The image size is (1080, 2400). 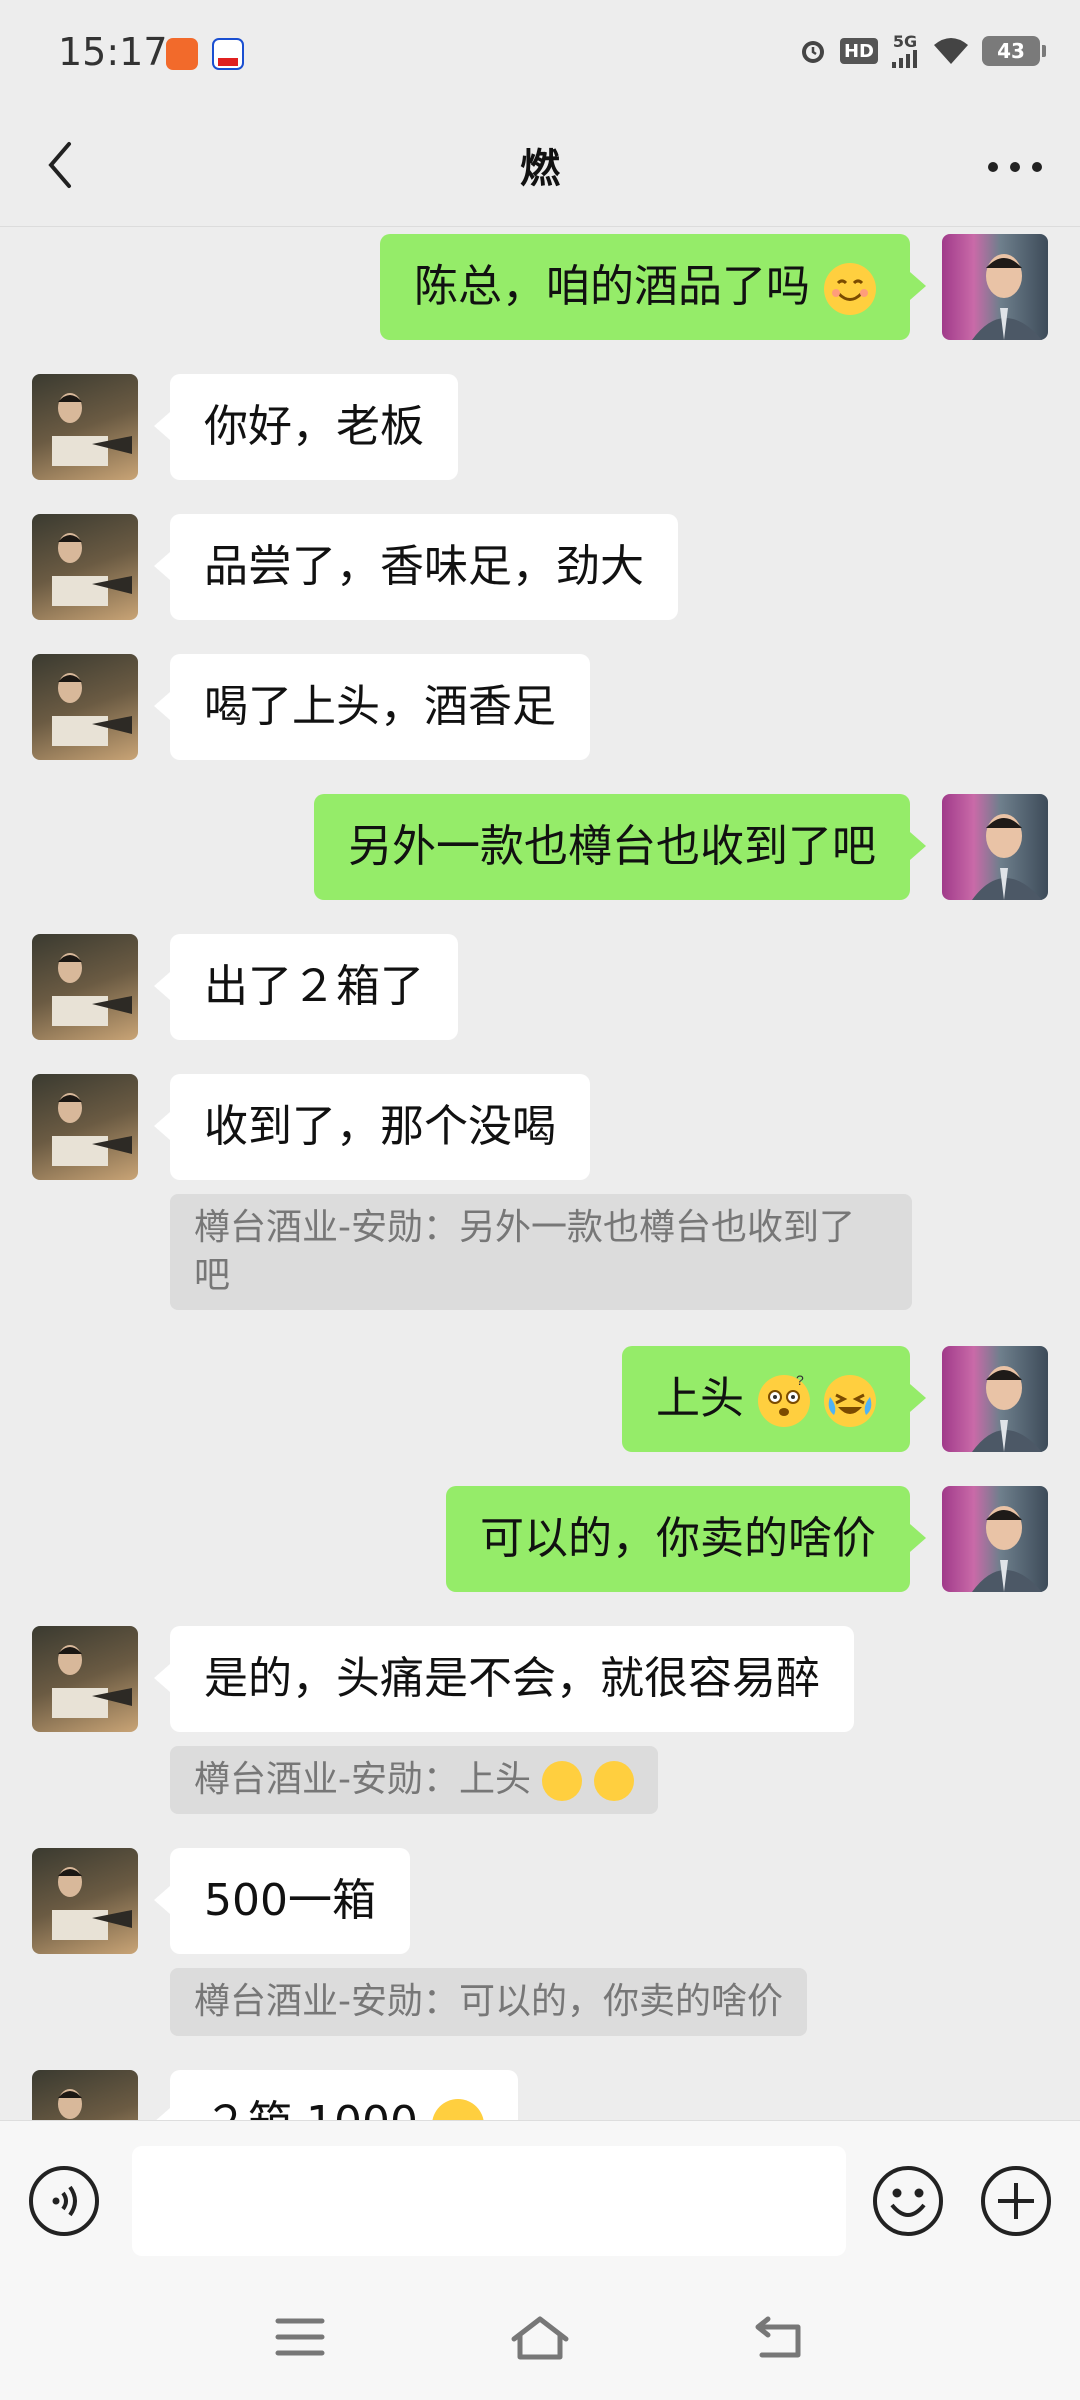 What do you see at coordinates (784, 1401) in the screenshot?
I see `dizzy-face-emoji-icon: ?` at bounding box center [784, 1401].